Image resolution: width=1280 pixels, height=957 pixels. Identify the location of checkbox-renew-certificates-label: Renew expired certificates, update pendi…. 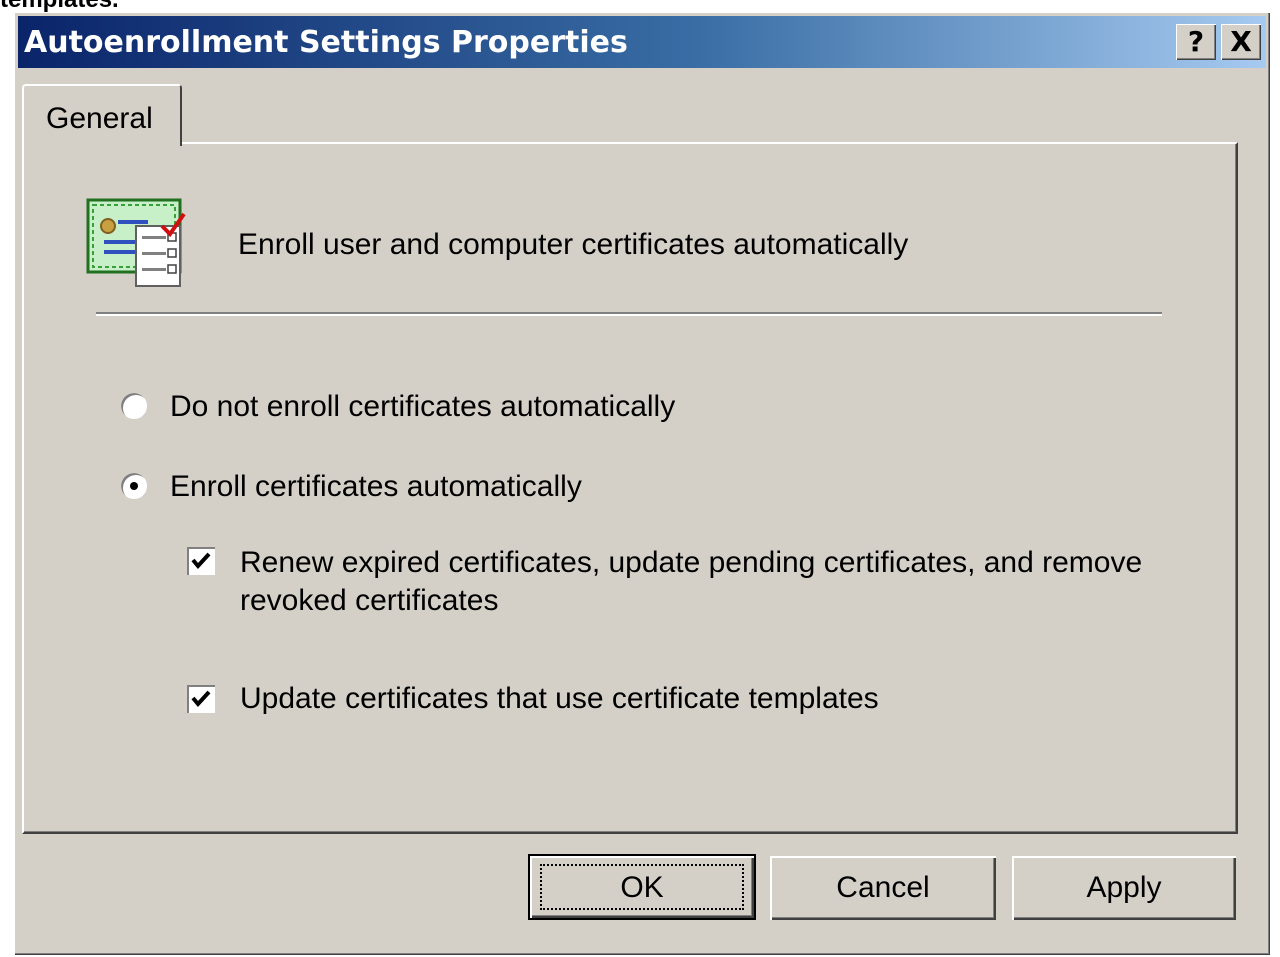
(725, 582).